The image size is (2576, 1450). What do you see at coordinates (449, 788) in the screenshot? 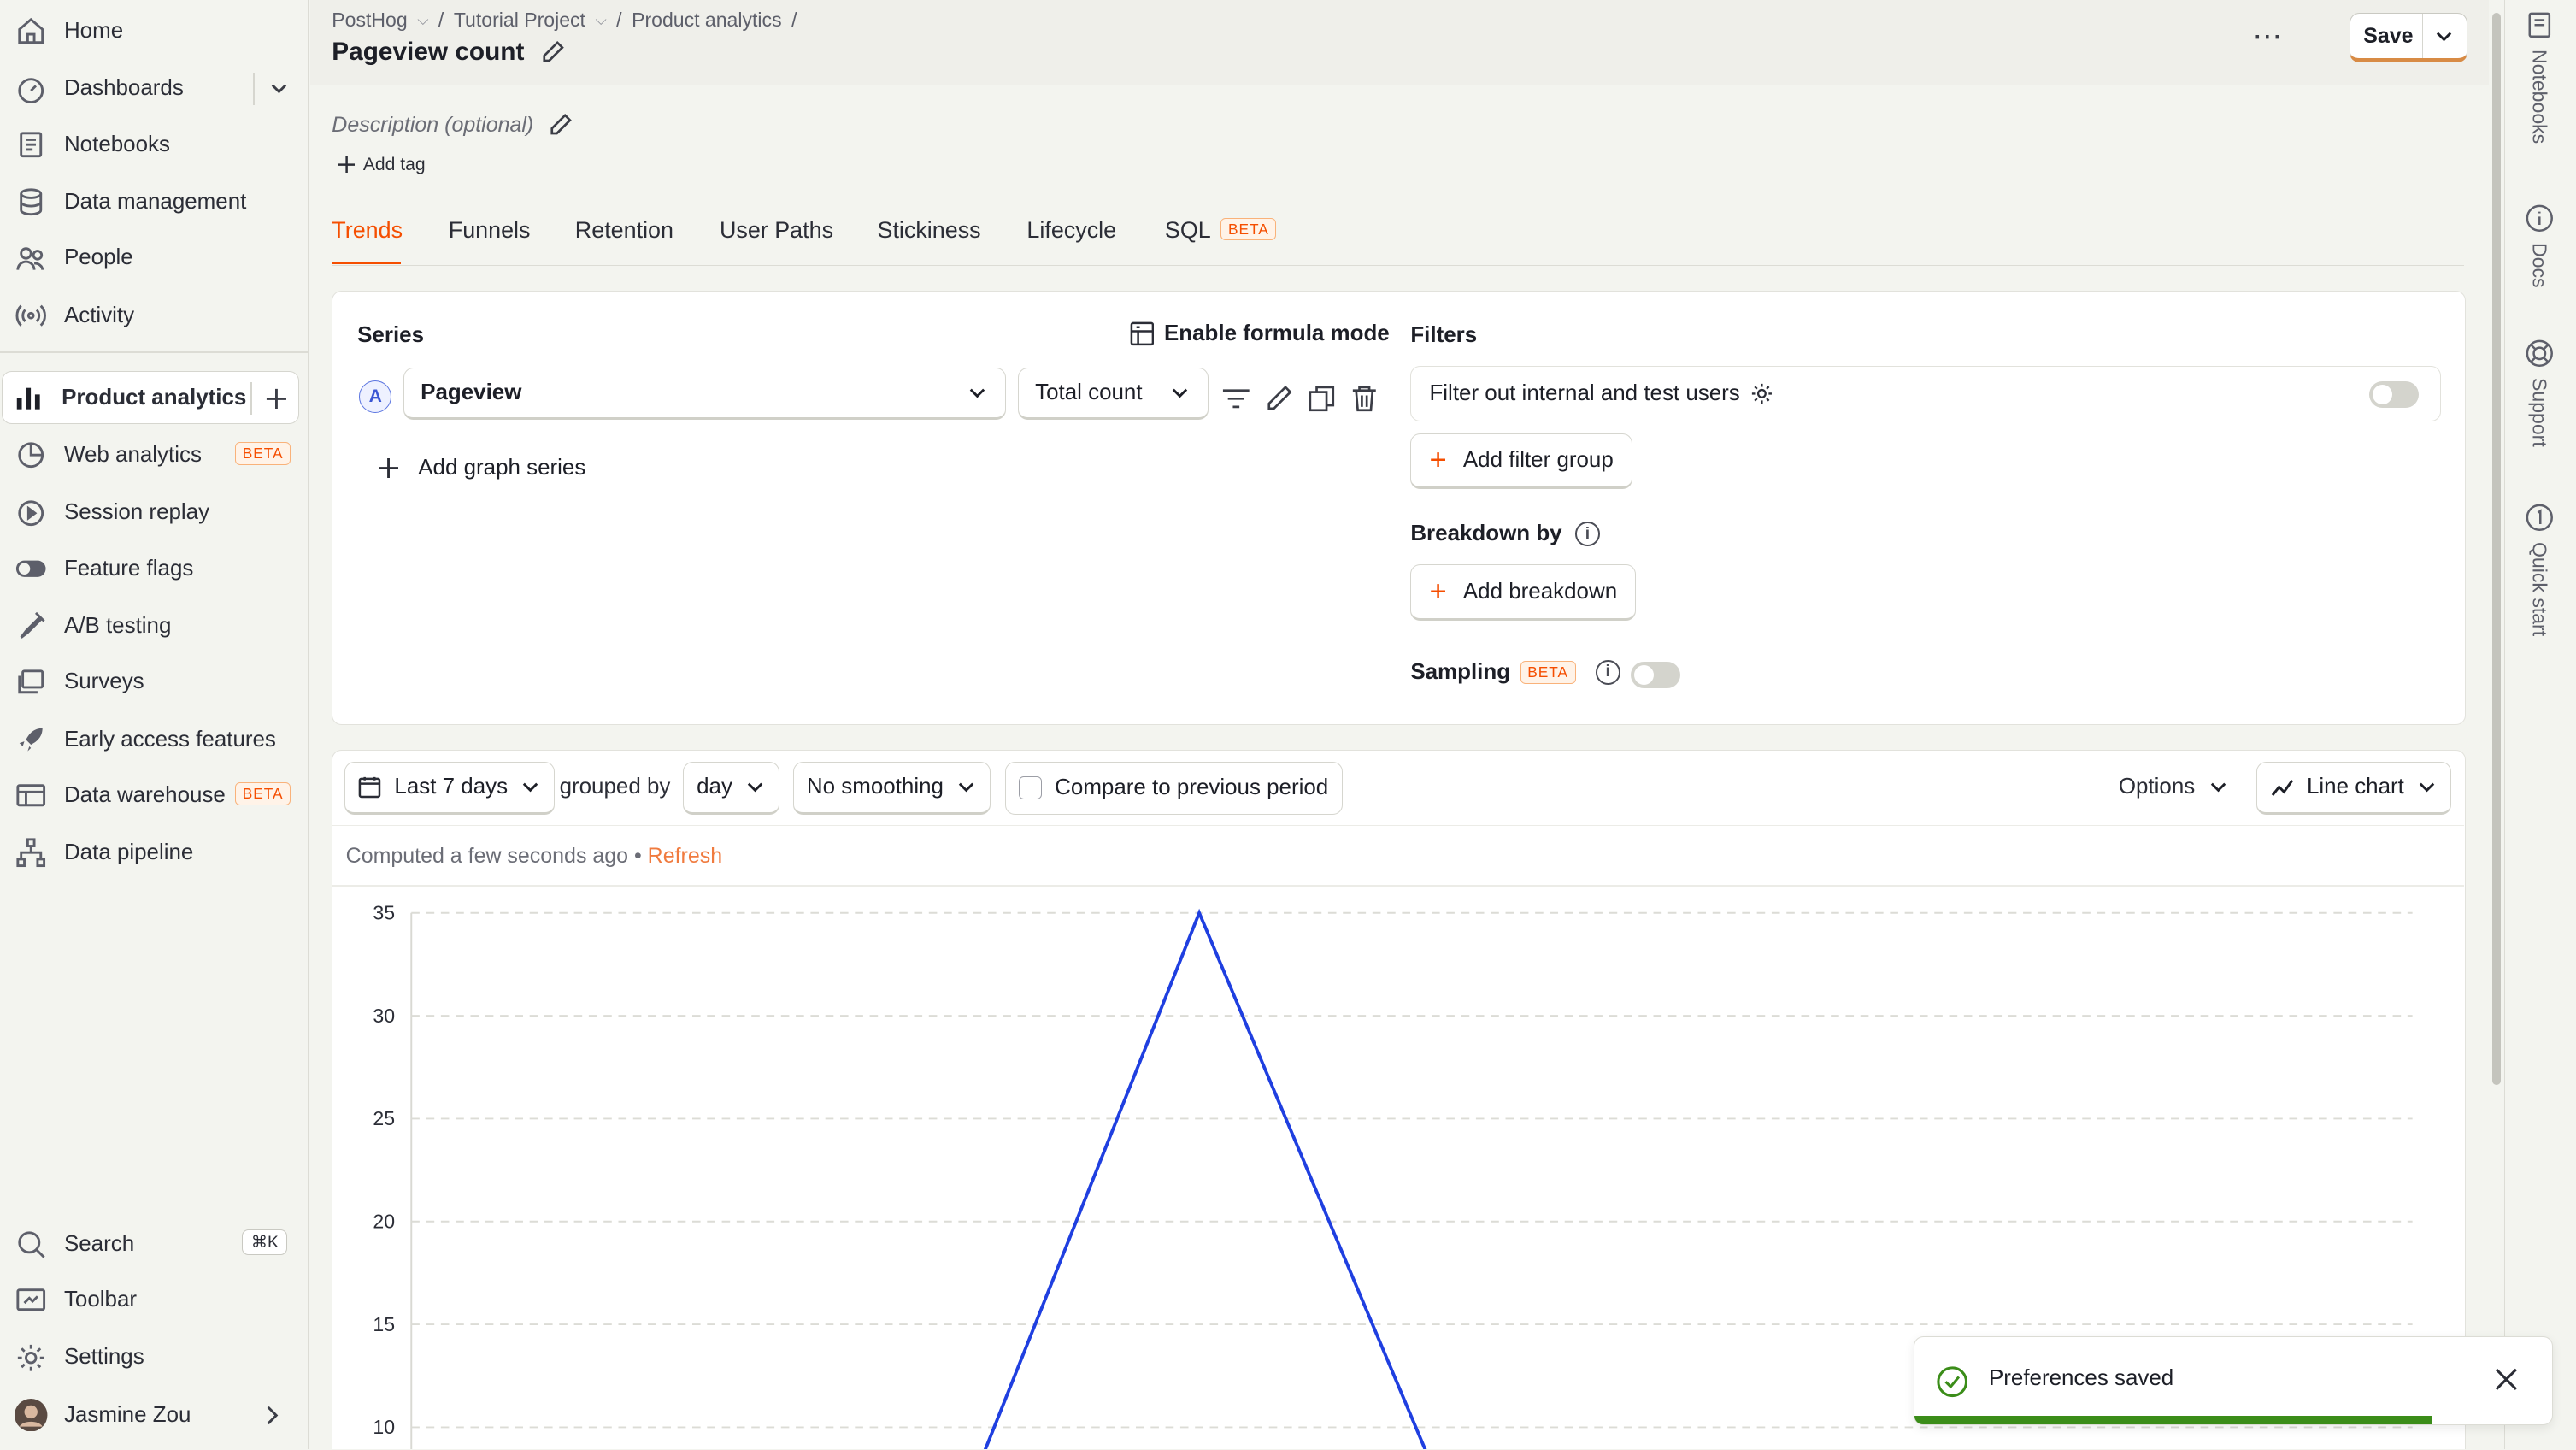
I see `date-range-select: Last 7 days` at bounding box center [449, 788].